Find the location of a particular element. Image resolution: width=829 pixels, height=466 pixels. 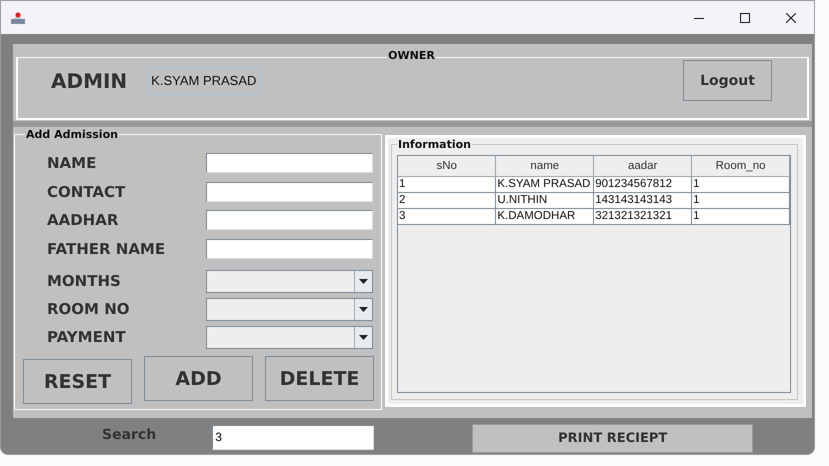

column-header: Room_no is located at coordinates (741, 166).